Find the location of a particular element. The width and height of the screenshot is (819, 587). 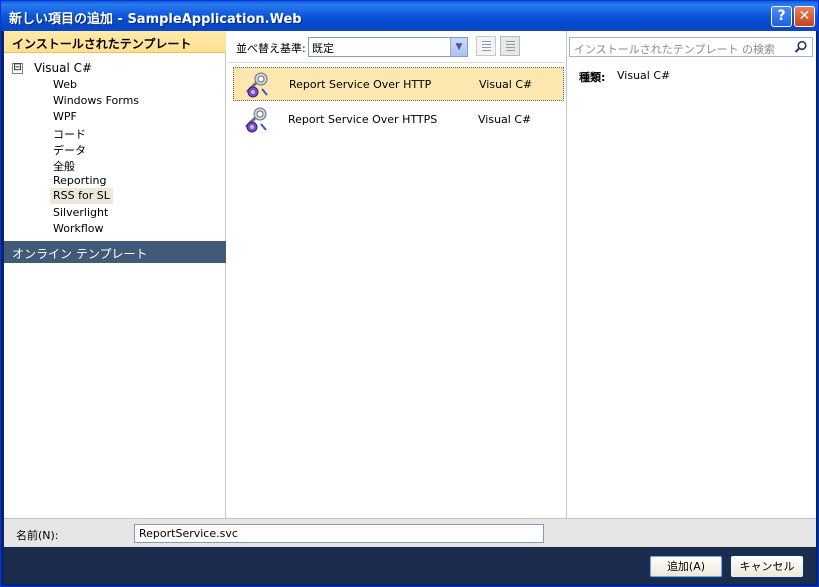

list-view-button is located at coordinates (510, 46).